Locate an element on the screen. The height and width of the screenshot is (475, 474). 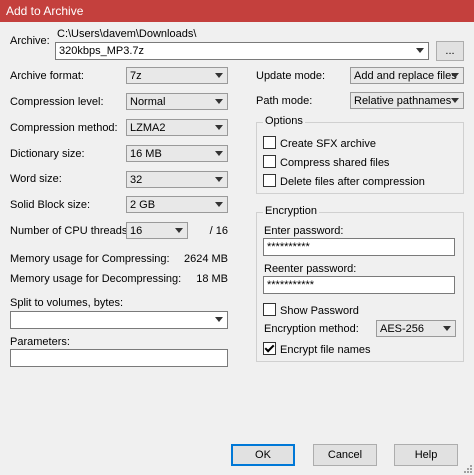
split-volumes-combo is located at coordinates (119, 320).